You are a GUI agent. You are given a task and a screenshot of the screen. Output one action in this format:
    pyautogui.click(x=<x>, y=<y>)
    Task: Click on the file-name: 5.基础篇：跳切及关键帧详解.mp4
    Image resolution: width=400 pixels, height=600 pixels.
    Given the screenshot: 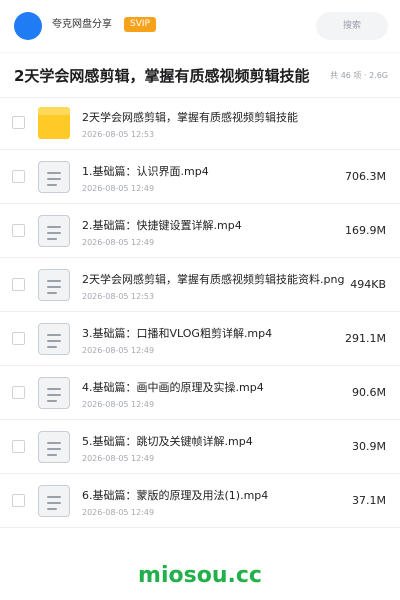 What is the action you would take?
    pyautogui.click(x=167, y=442)
    